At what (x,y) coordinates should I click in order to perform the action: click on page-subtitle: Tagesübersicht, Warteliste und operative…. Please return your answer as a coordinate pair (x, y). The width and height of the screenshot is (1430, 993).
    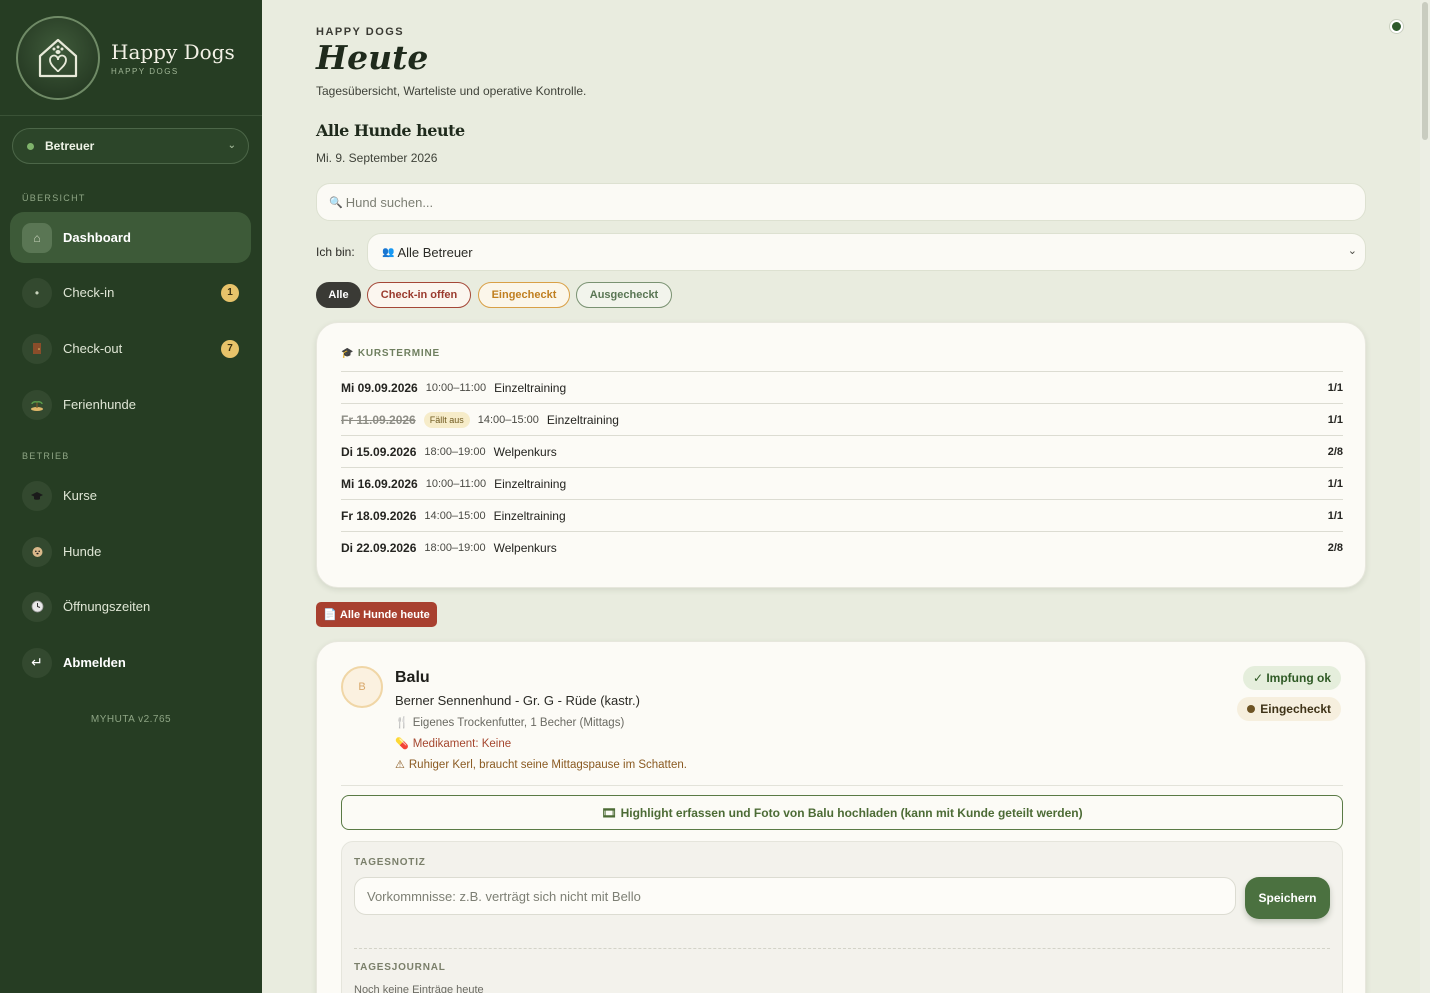
    Looking at the image, I should click on (451, 91).